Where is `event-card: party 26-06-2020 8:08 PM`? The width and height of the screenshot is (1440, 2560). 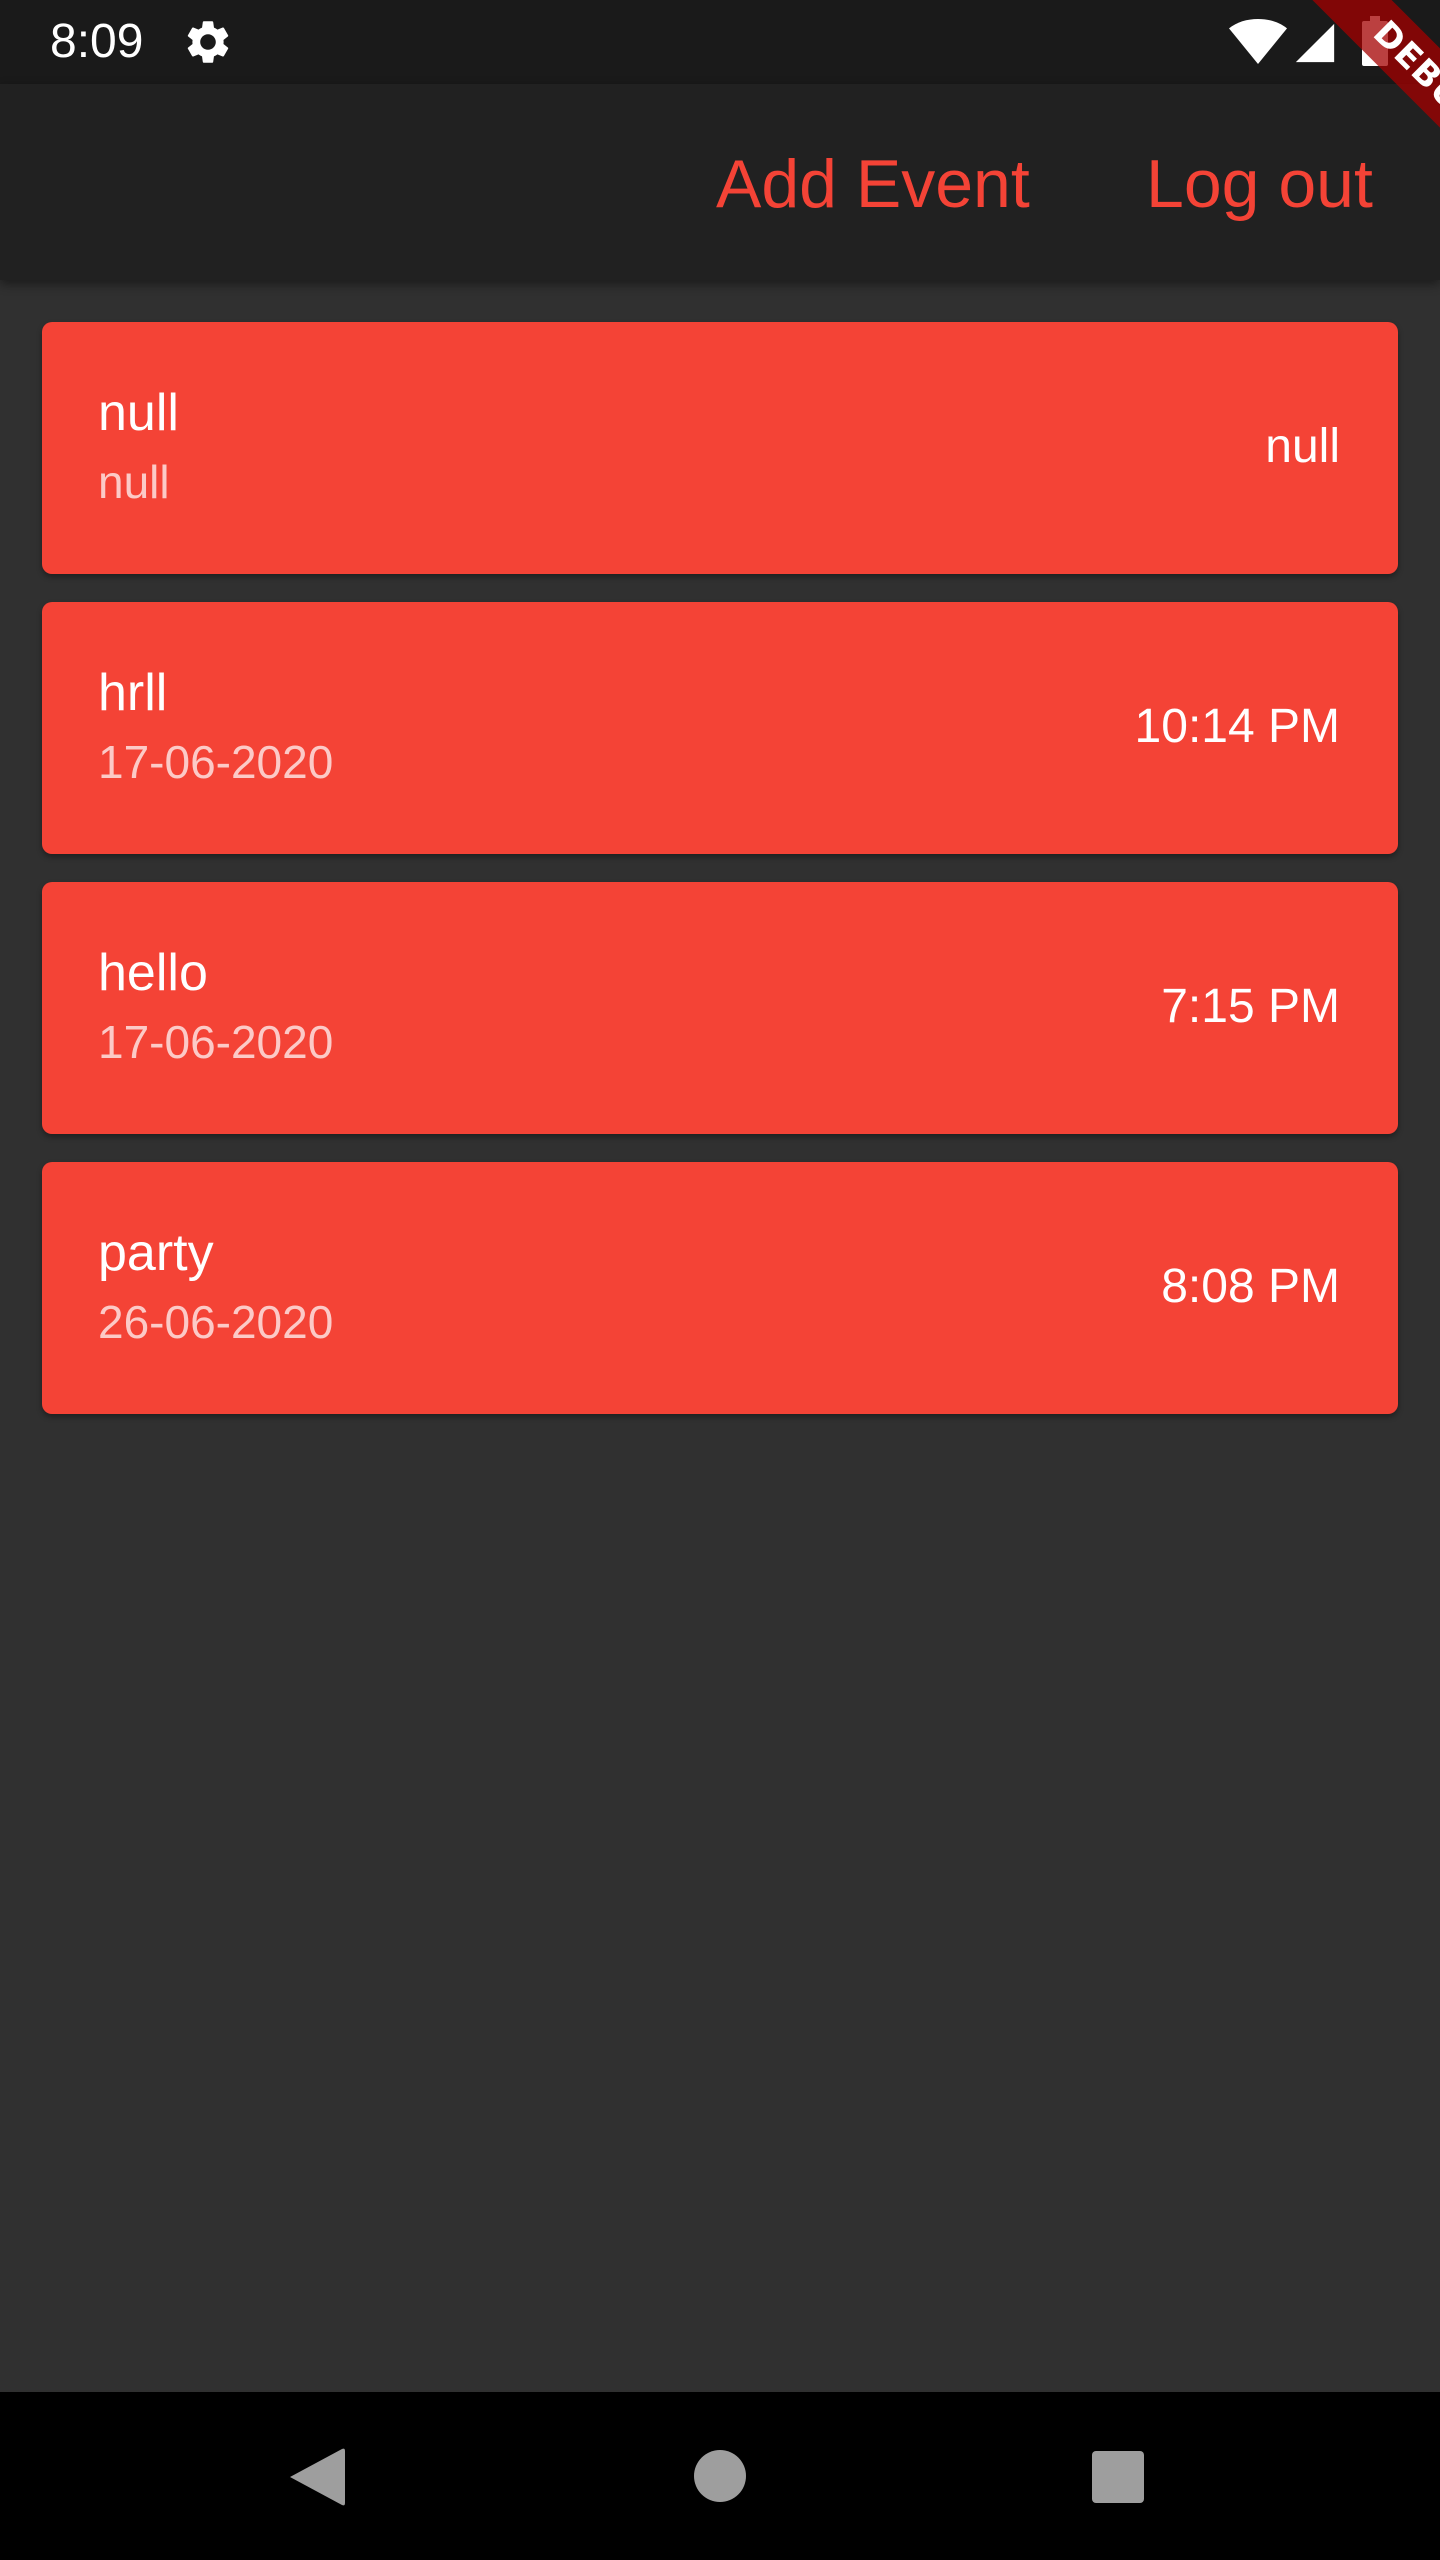
event-card: party 26-06-2020 8:08 PM is located at coordinates (720, 1288).